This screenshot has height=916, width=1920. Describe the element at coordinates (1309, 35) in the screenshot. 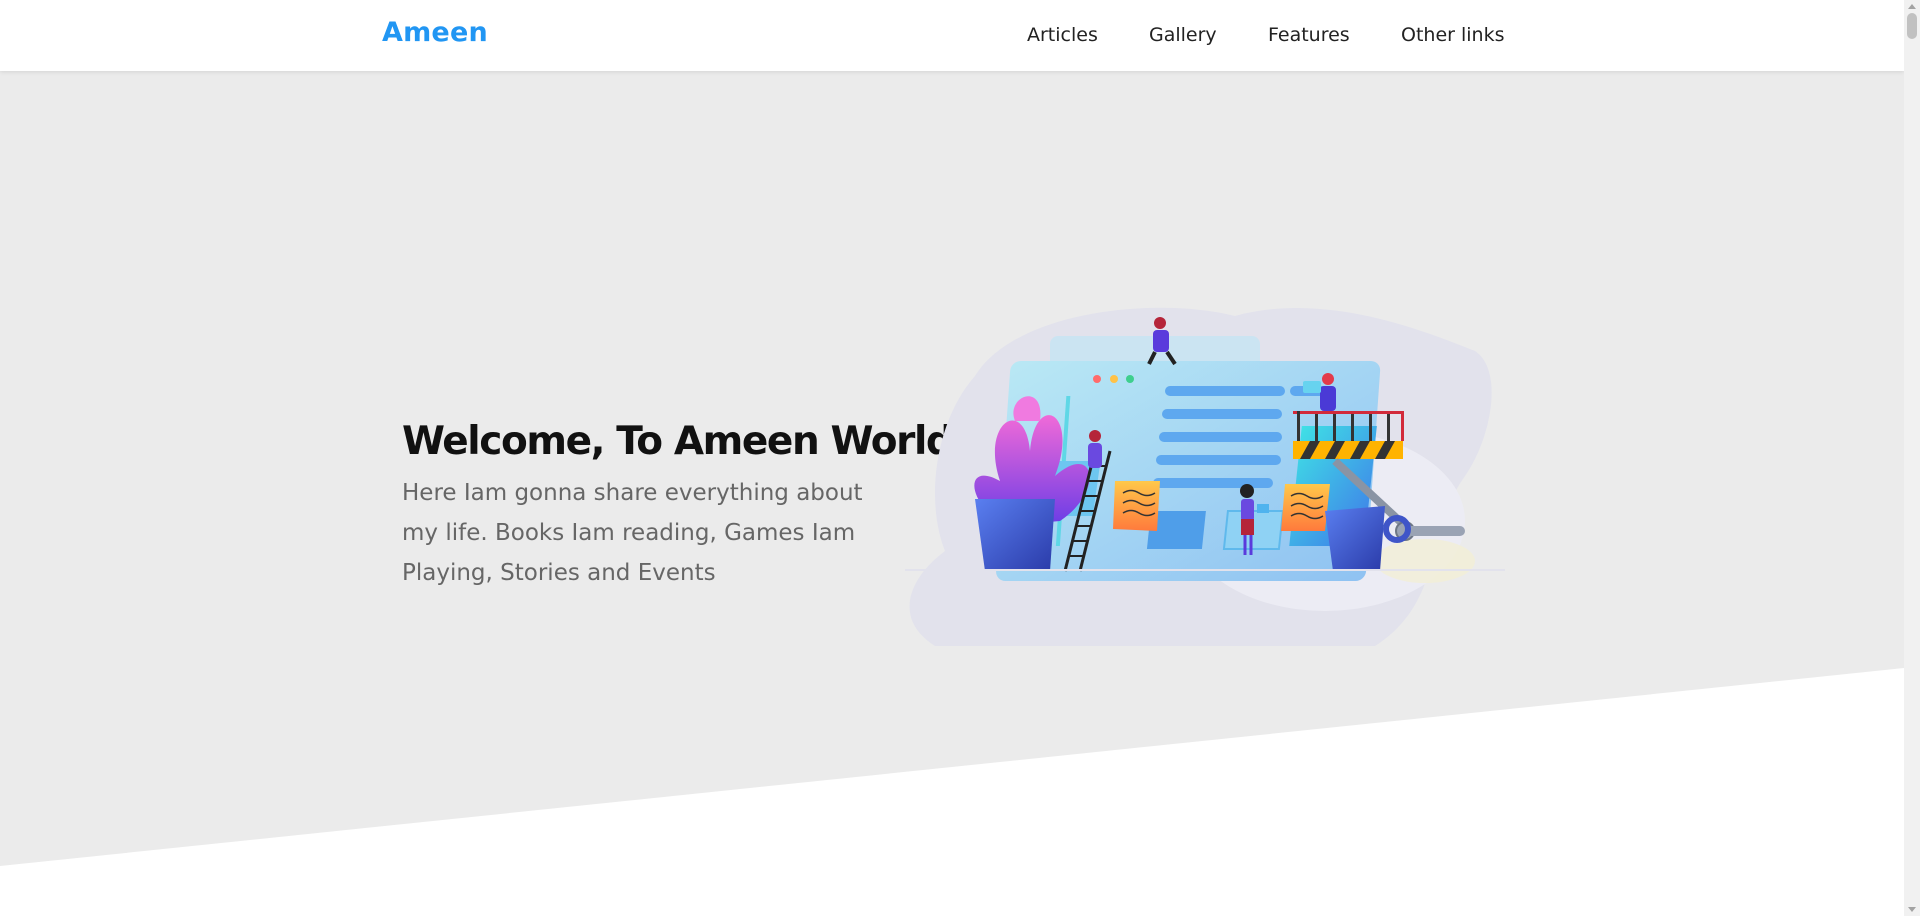

I see `nav-link-features: Features` at that location.